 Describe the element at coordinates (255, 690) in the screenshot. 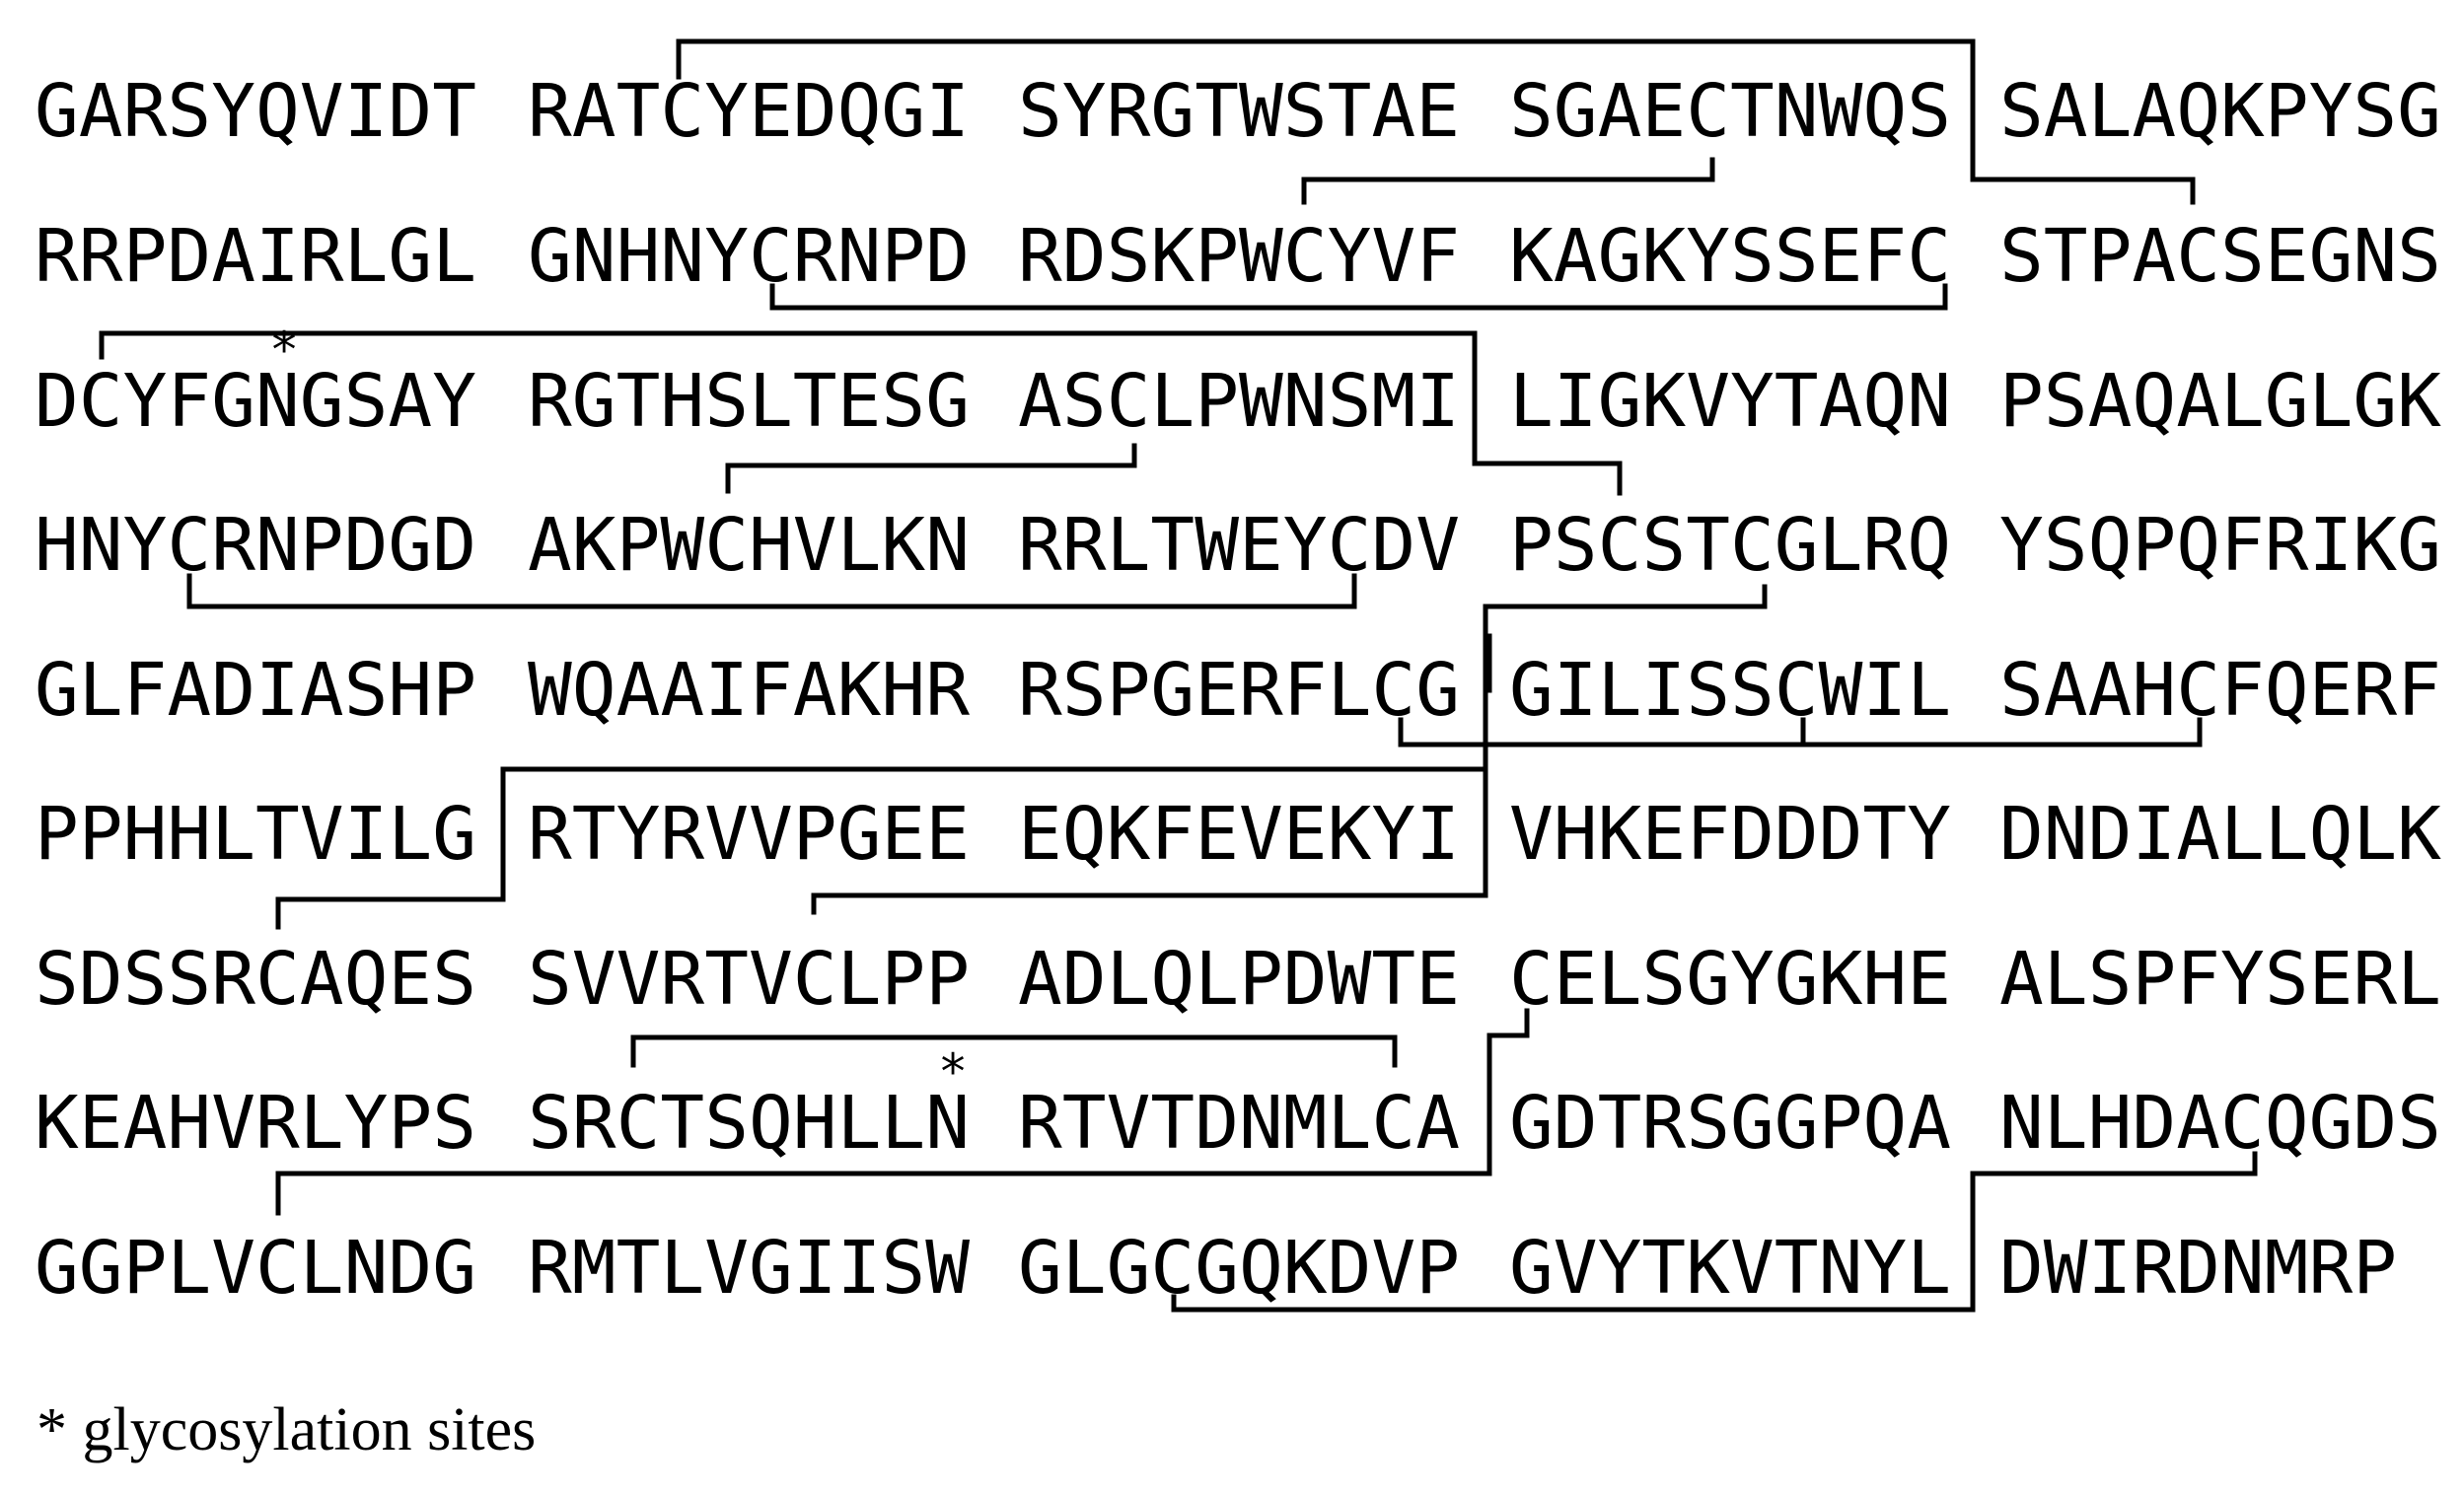

I see `sequence-block: GLFADIASHP` at that location.